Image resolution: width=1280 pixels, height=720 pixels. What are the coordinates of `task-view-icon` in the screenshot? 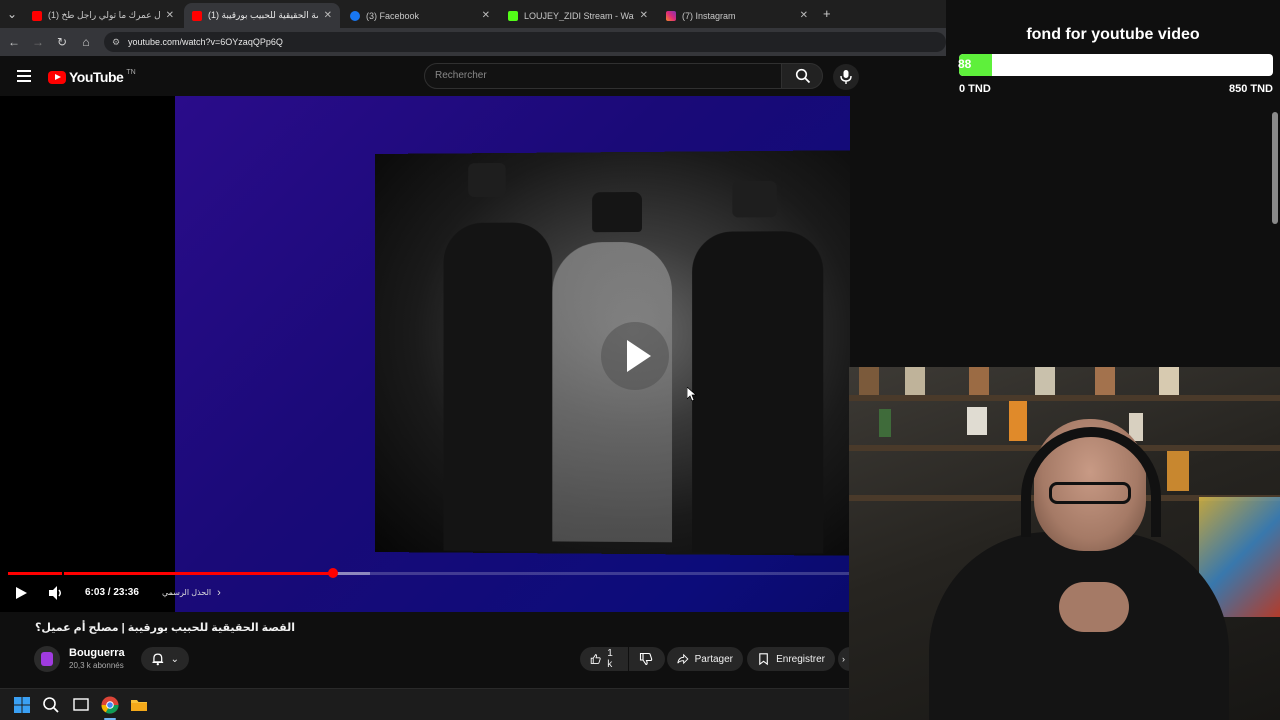 It's located at (81, 705).